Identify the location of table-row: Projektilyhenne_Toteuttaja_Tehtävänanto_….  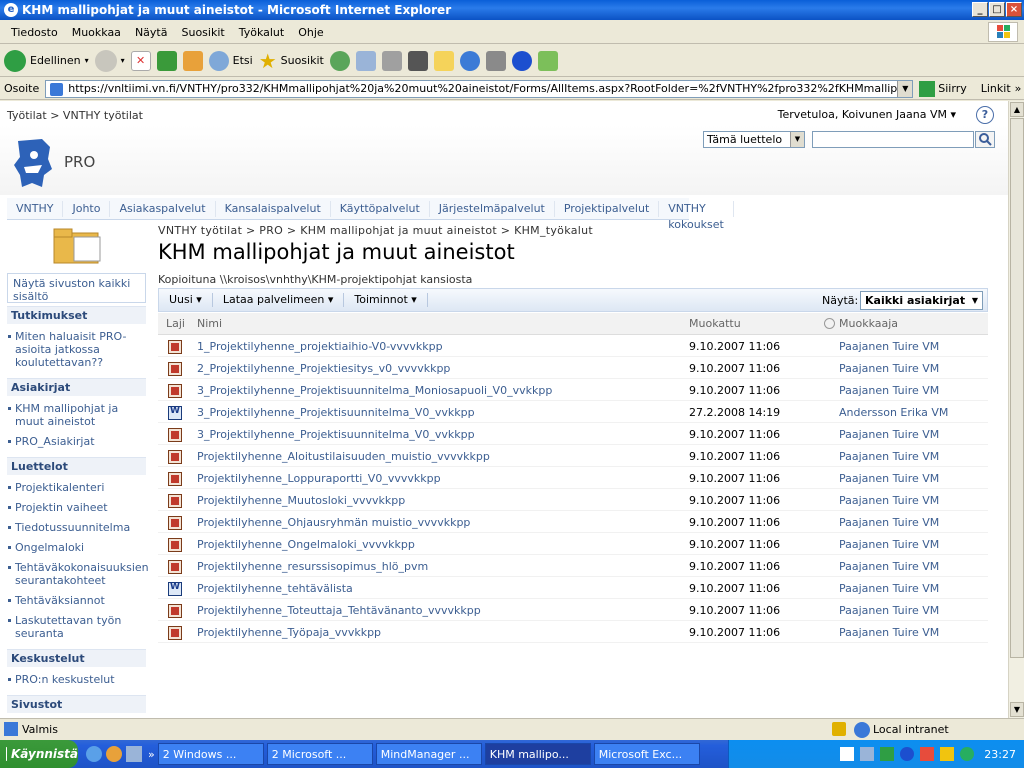
(573, 610).